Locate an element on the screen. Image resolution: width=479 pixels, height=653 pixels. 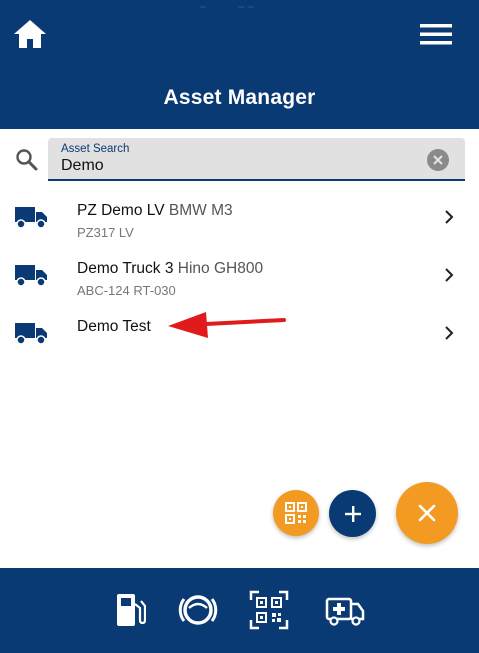
asset-model: Hino GH800 is located at coordinates (220, 268).